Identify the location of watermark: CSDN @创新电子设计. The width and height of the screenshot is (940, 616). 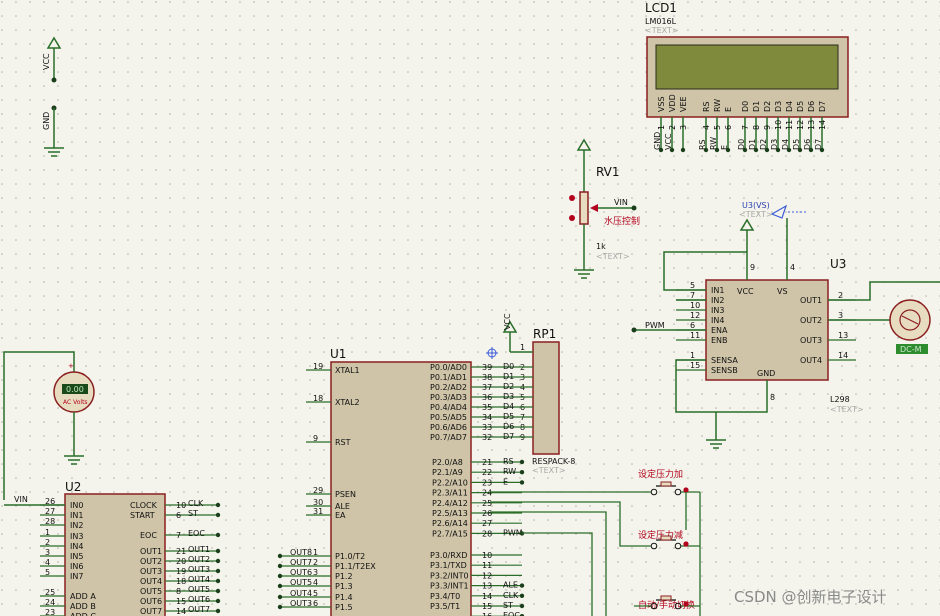
(810, 597).